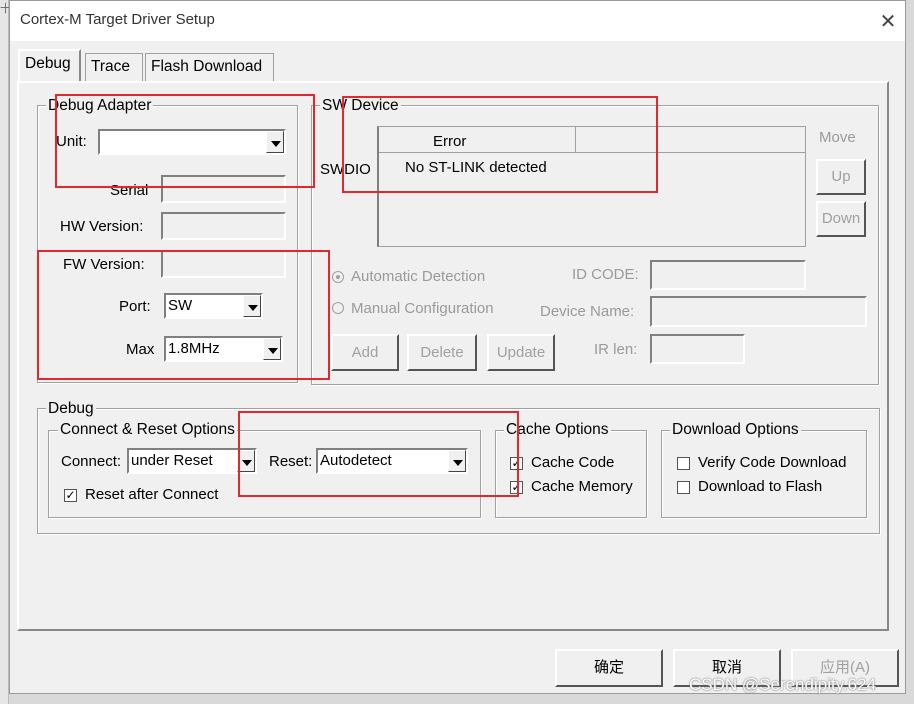 Image resolution: width=914 pixels, height=704 pixels. What do you see at coordinates (587, 311) in the screenshot?
I see `device-name-label: Device Name:` at bounding box center [587, 311].